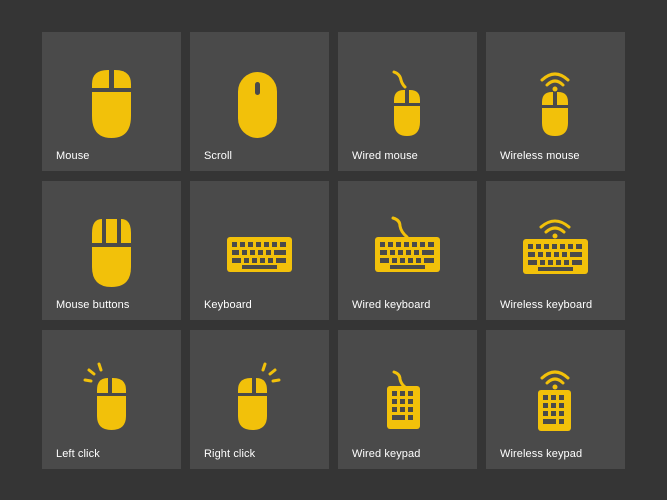  I want to click on tile-wired-keypad: Wired keypad, so click(407, 399).